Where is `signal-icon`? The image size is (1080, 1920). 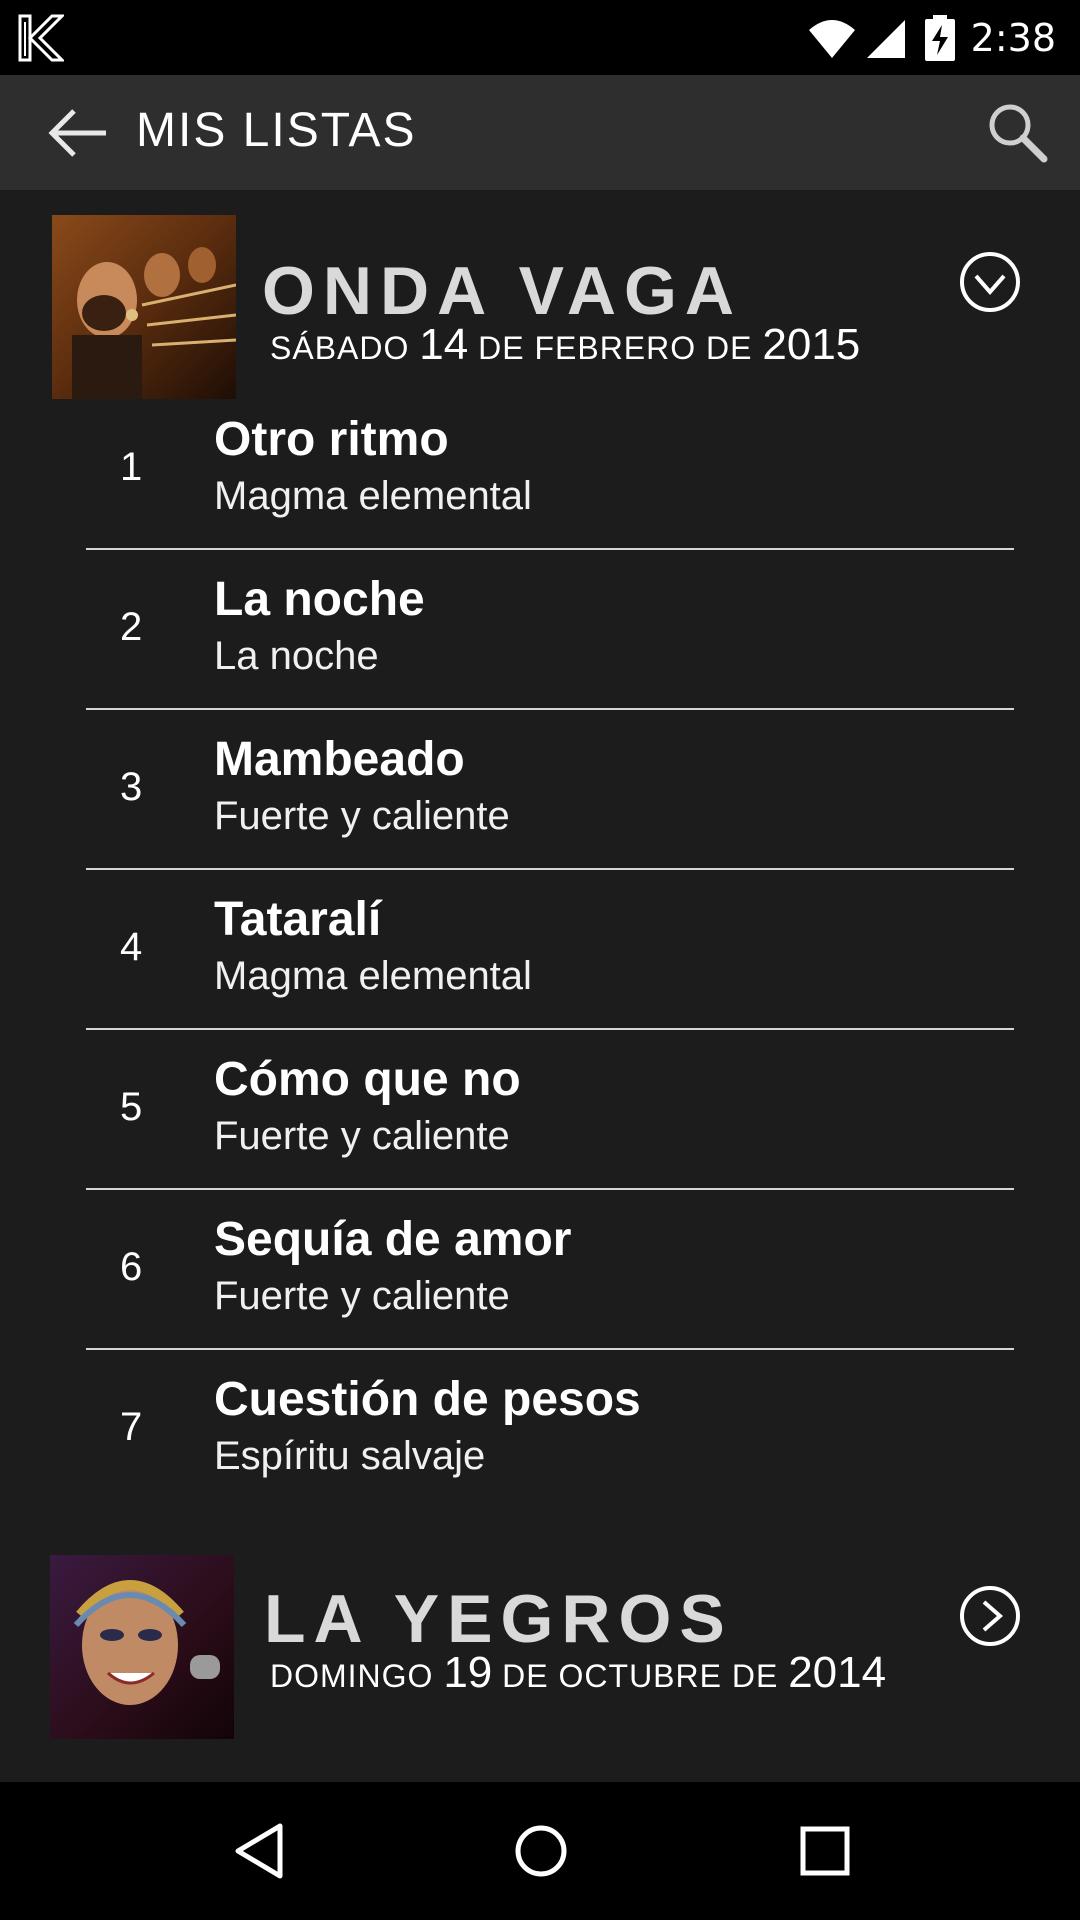 signal-icon is located at coordinates (885, 39).